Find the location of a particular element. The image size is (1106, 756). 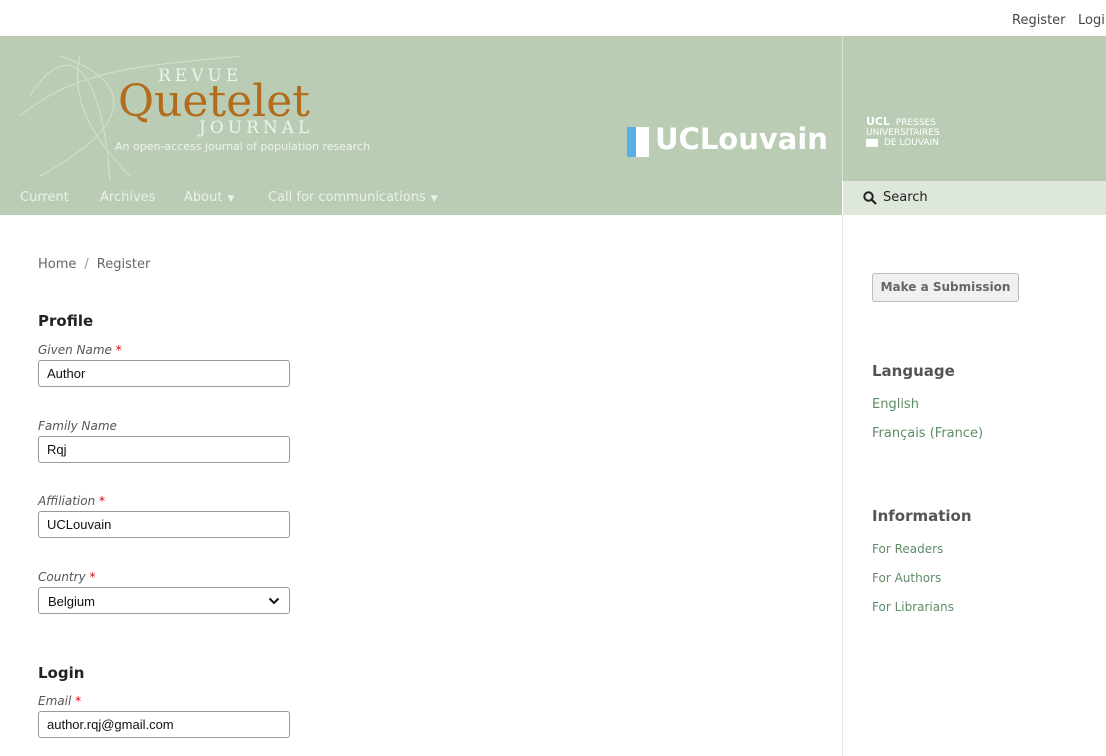

affiliation-field is located at coordinates (164, 524).